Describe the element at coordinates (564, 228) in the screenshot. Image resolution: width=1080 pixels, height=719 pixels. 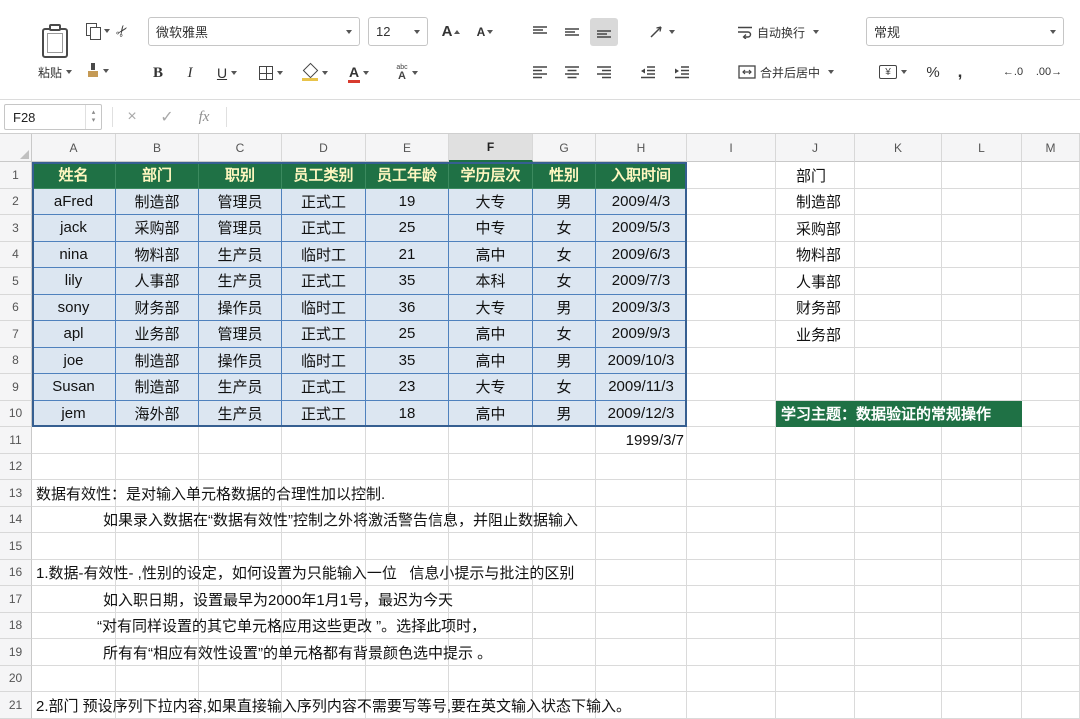
I see `grid-cell-G3: 女` at that location.